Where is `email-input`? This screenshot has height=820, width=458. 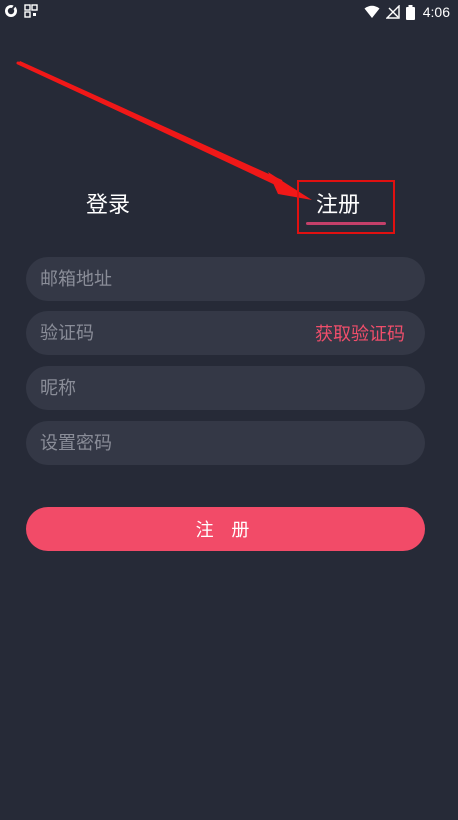 email-input is located at coordinates (225, 279).